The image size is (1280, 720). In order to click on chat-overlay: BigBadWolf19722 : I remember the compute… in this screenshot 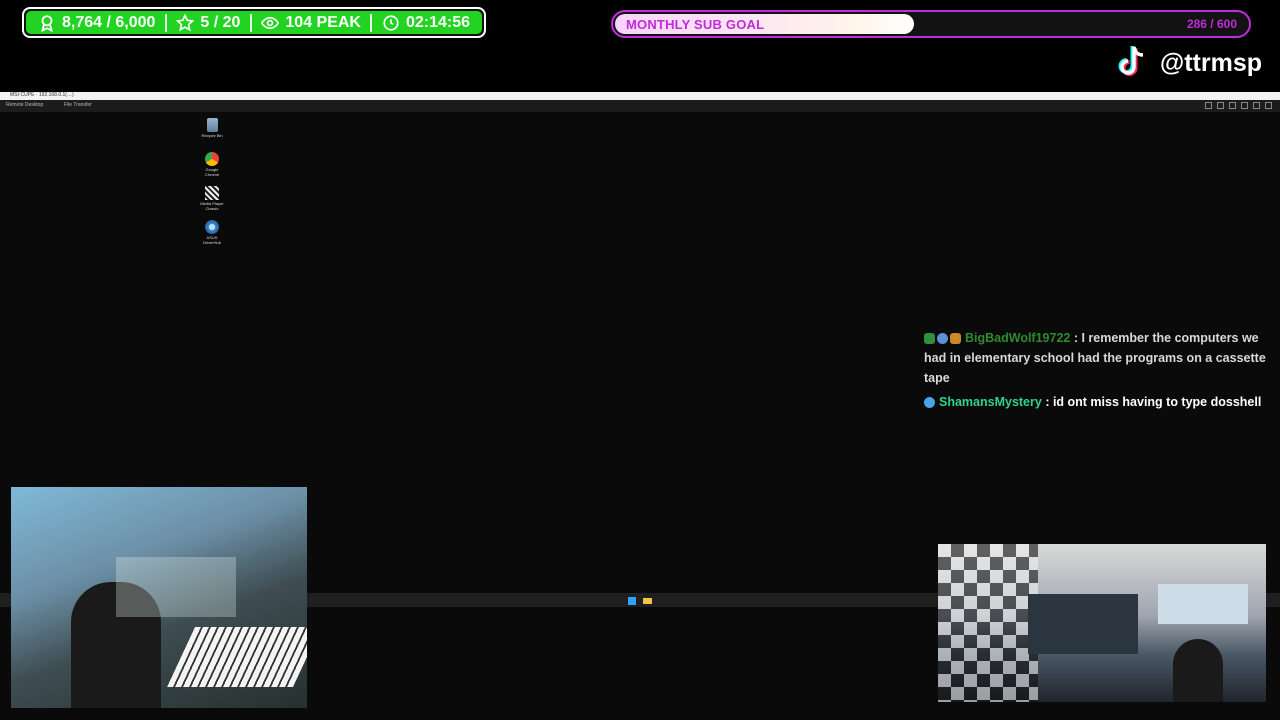, I will do `click(1099, 370)`.